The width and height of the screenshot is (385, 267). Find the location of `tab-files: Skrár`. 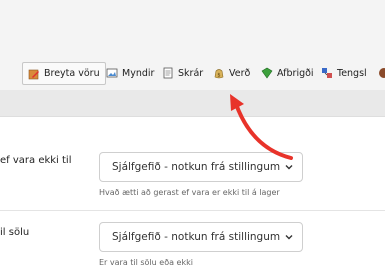

tab-files: Skrár is located at coordinates (182, 73).